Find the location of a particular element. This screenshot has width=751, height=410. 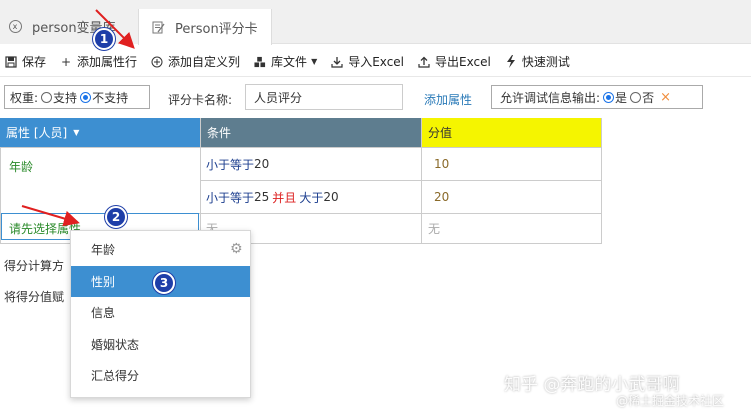

add-attribute-row-label: 添加属性行 is located at coordinates (107, 62).